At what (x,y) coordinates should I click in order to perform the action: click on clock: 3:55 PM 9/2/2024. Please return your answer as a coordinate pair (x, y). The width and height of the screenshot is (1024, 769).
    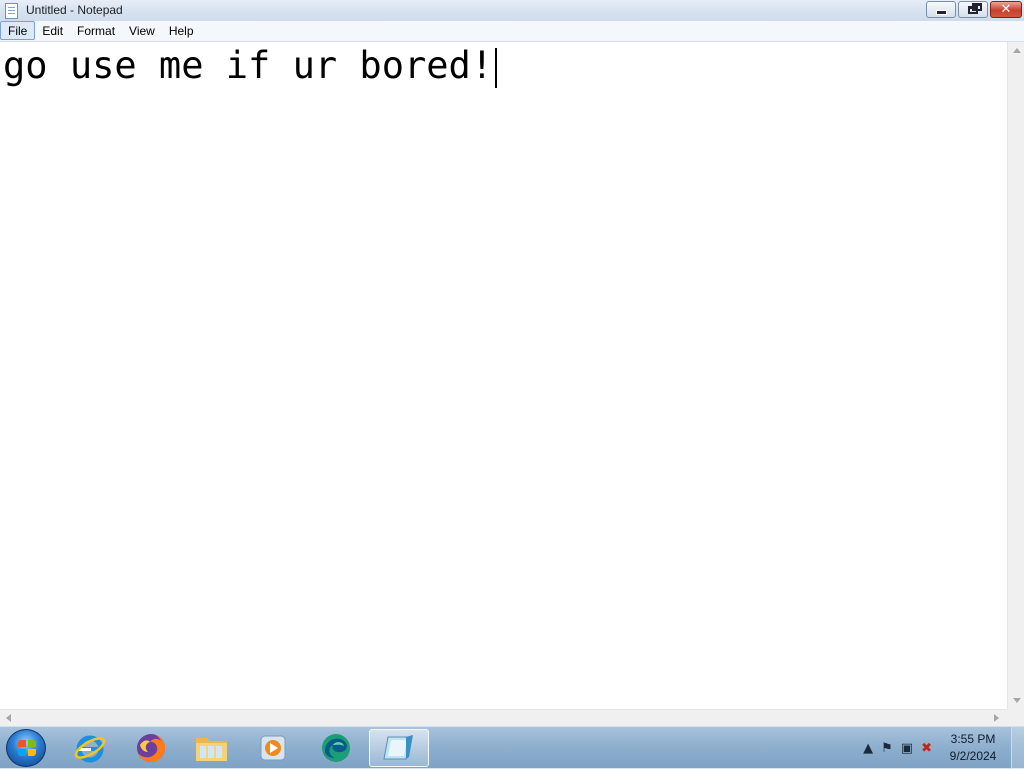
    Looking at the image, I should click on (973, 748).